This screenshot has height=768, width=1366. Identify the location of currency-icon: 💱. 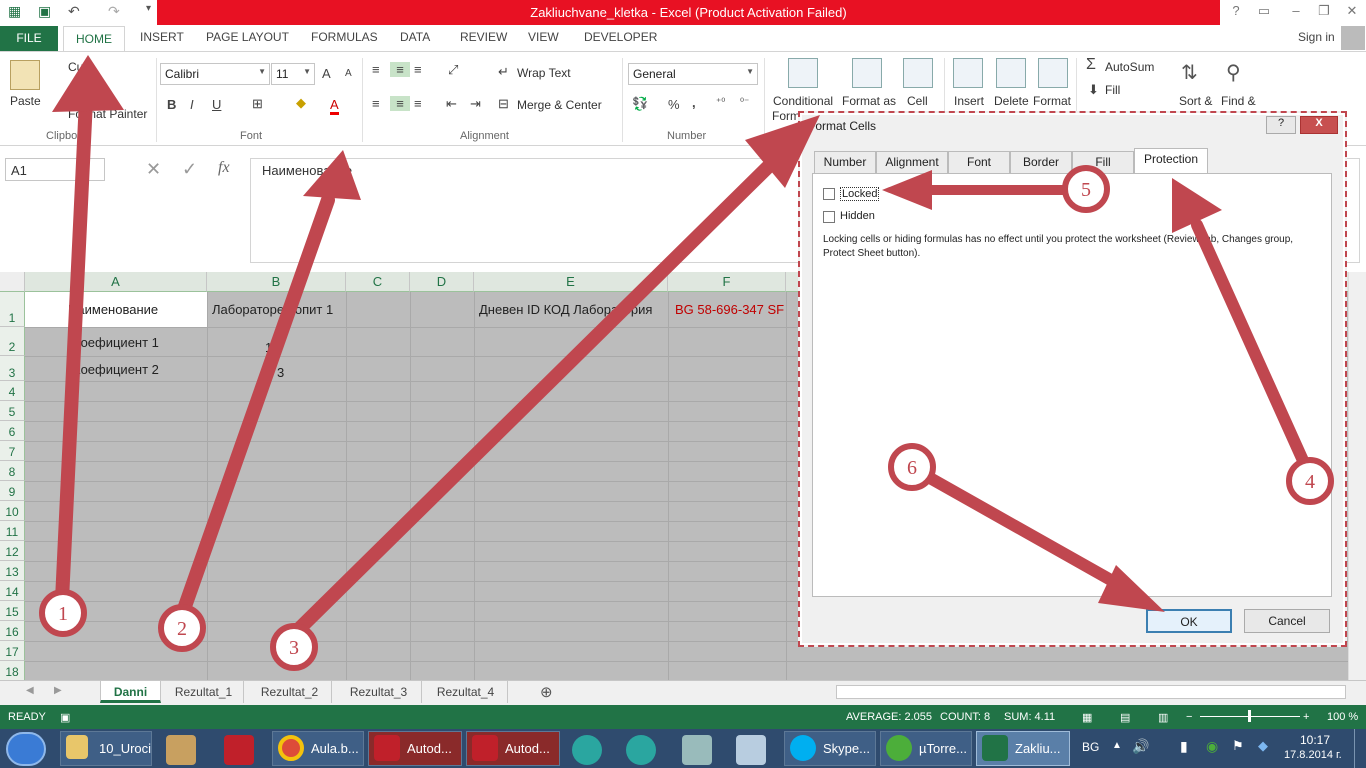
(640, 104).